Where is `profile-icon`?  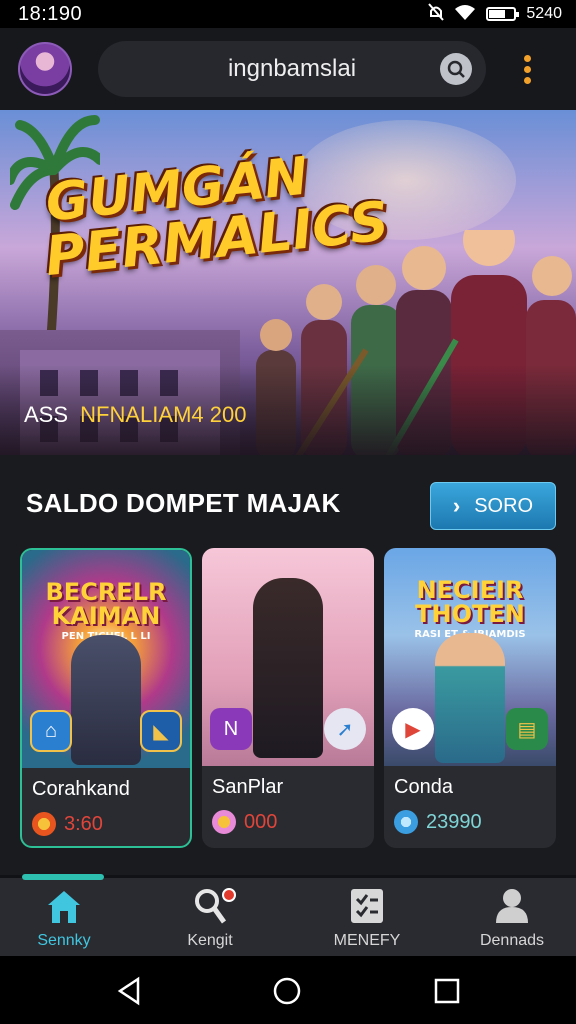
profile-icon is located at coordinates (512, 906).